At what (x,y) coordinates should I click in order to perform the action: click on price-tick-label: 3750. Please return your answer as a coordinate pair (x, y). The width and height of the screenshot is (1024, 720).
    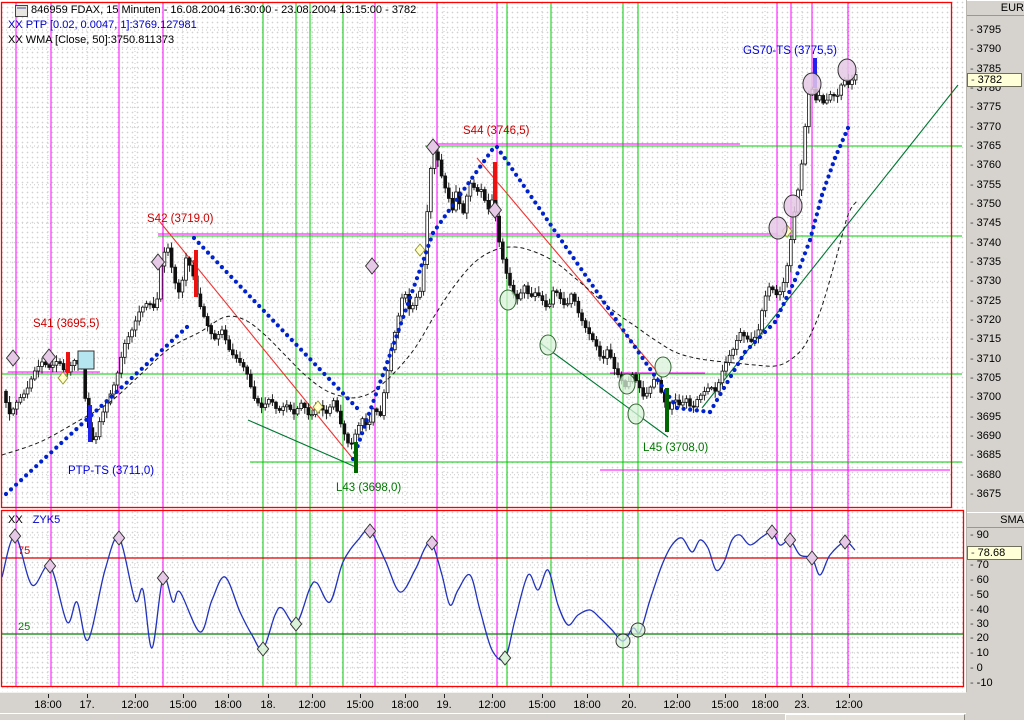
    Looking at the image, I should click on (985, 204).